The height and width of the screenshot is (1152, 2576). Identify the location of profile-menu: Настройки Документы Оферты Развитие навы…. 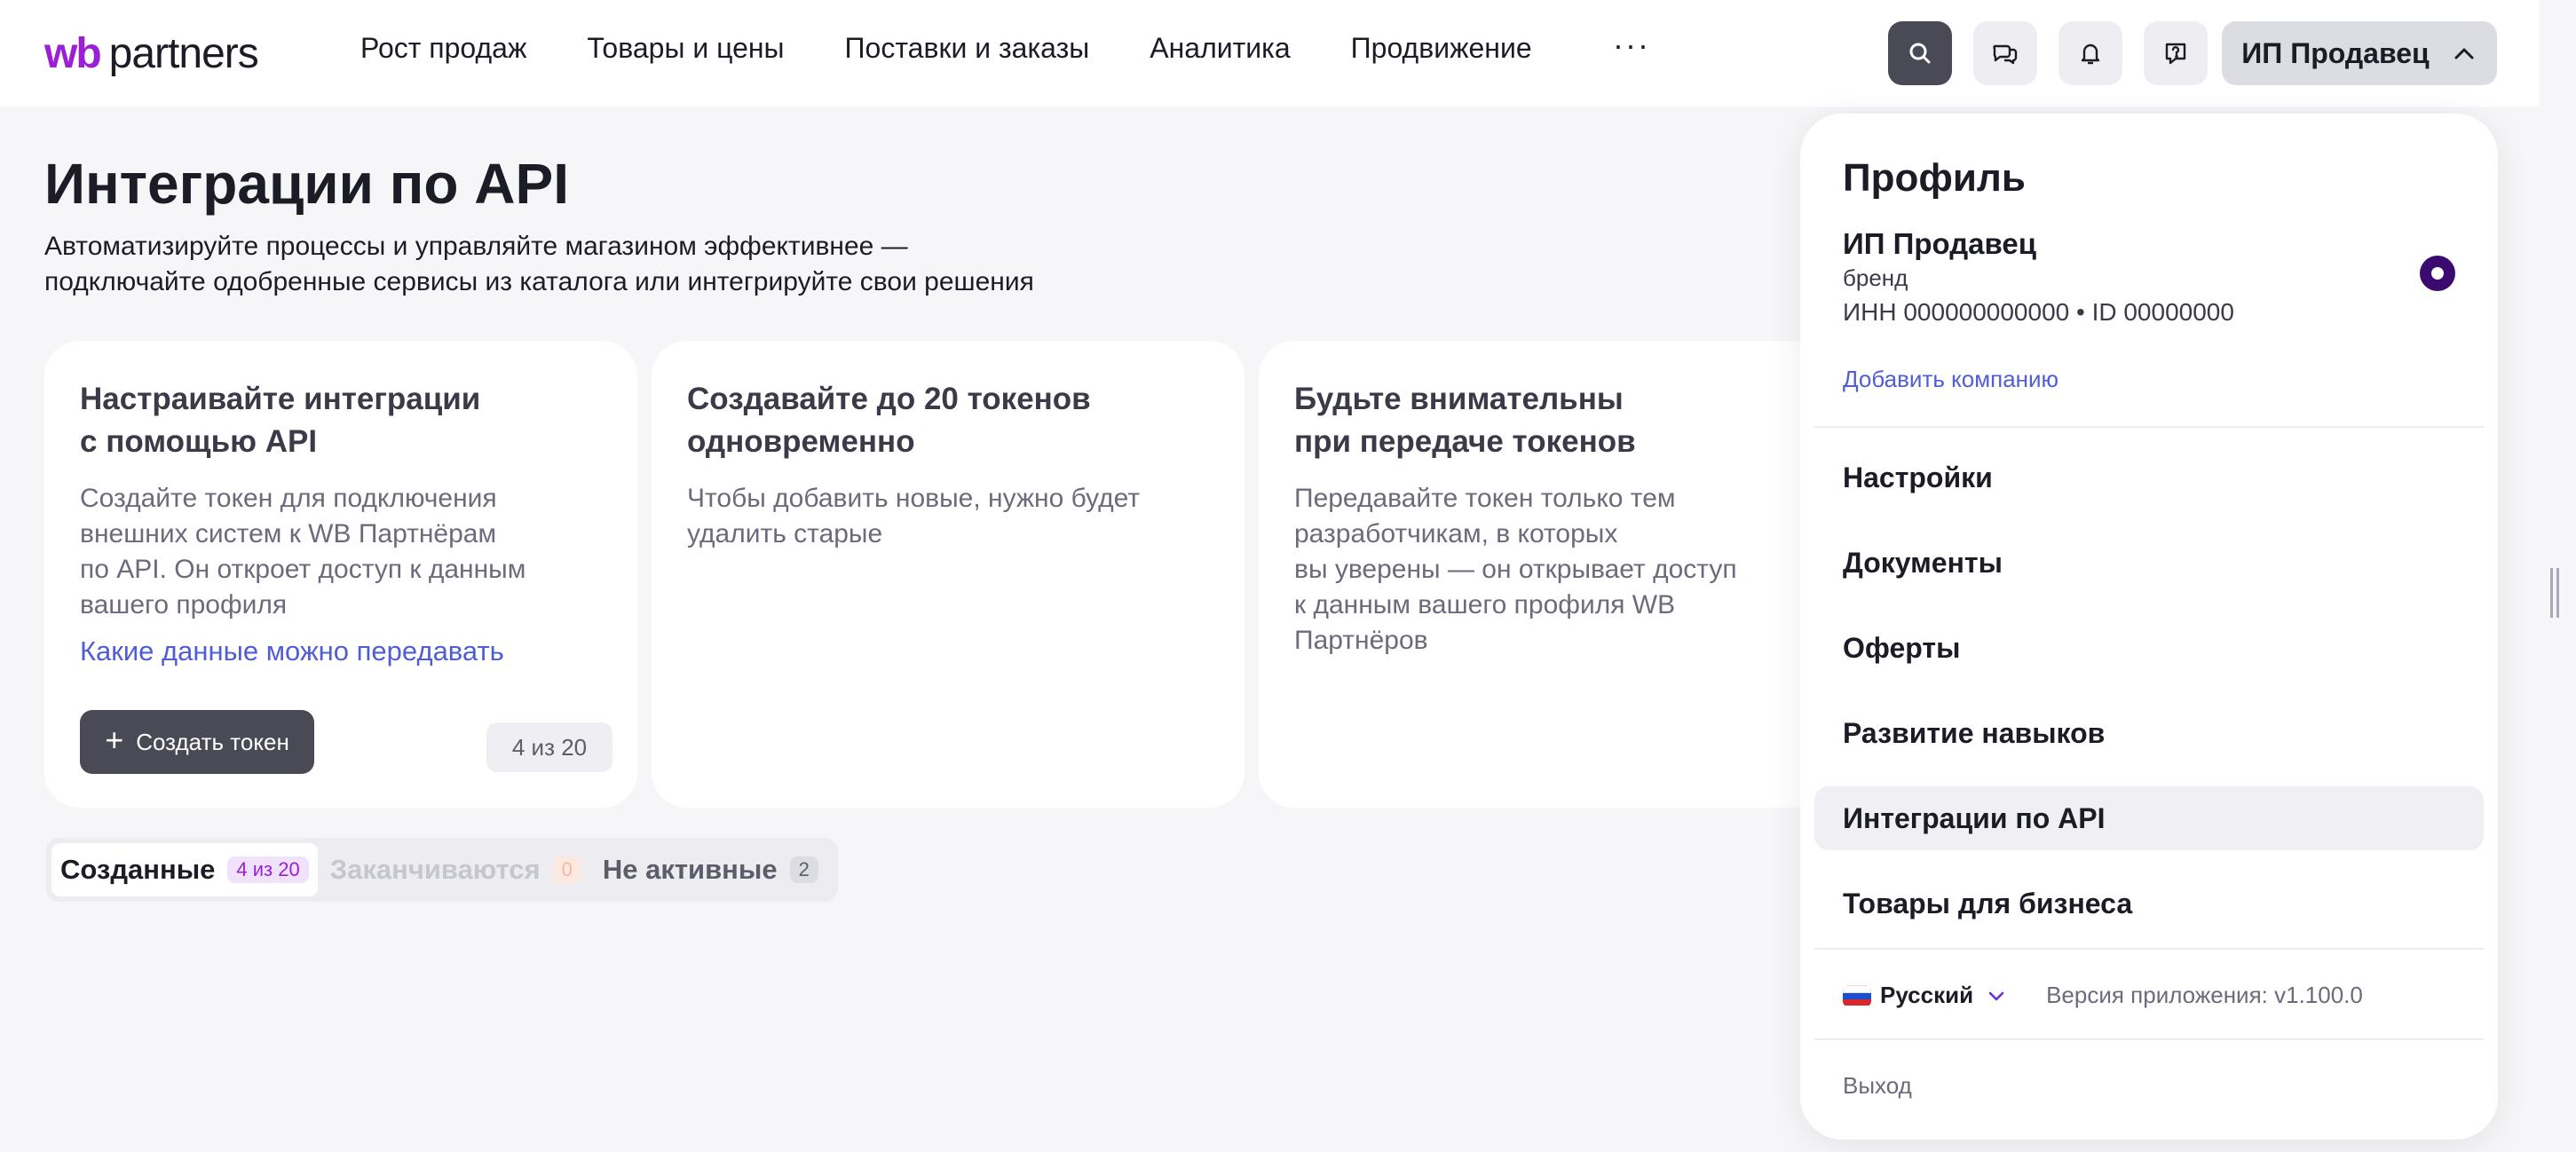
(2149, 701).